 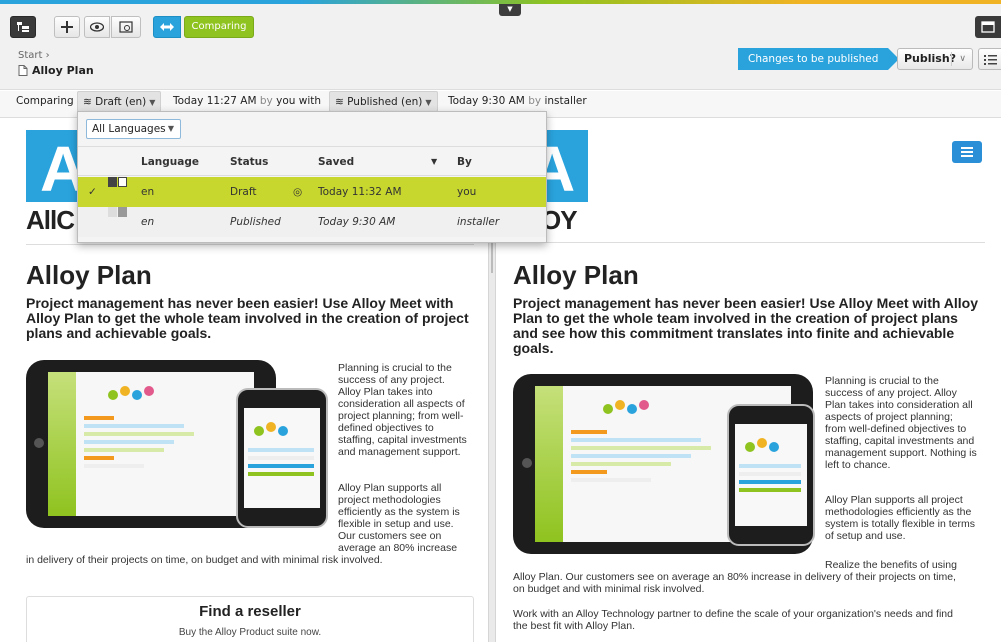 I want to click on primary-draft-icon: ◎, so click(x=298, y=192).